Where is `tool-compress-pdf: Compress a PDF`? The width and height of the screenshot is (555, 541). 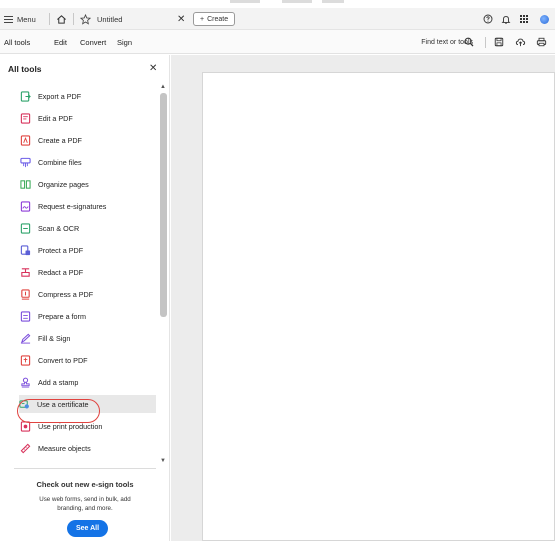
tool-compress-pdf: Compress a PDF is located at coordinates (88, 294).